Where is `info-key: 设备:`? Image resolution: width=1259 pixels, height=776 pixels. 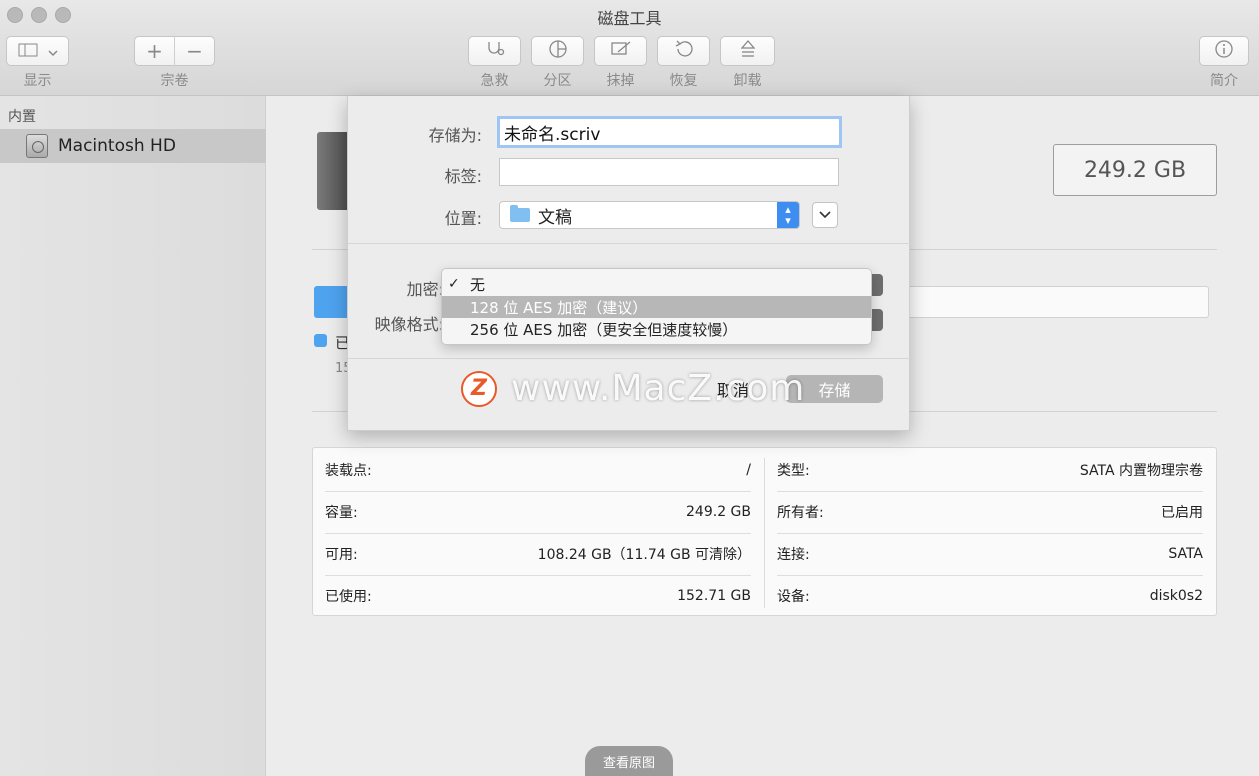 info-key: 设备: is located at coordinates (793, 597).